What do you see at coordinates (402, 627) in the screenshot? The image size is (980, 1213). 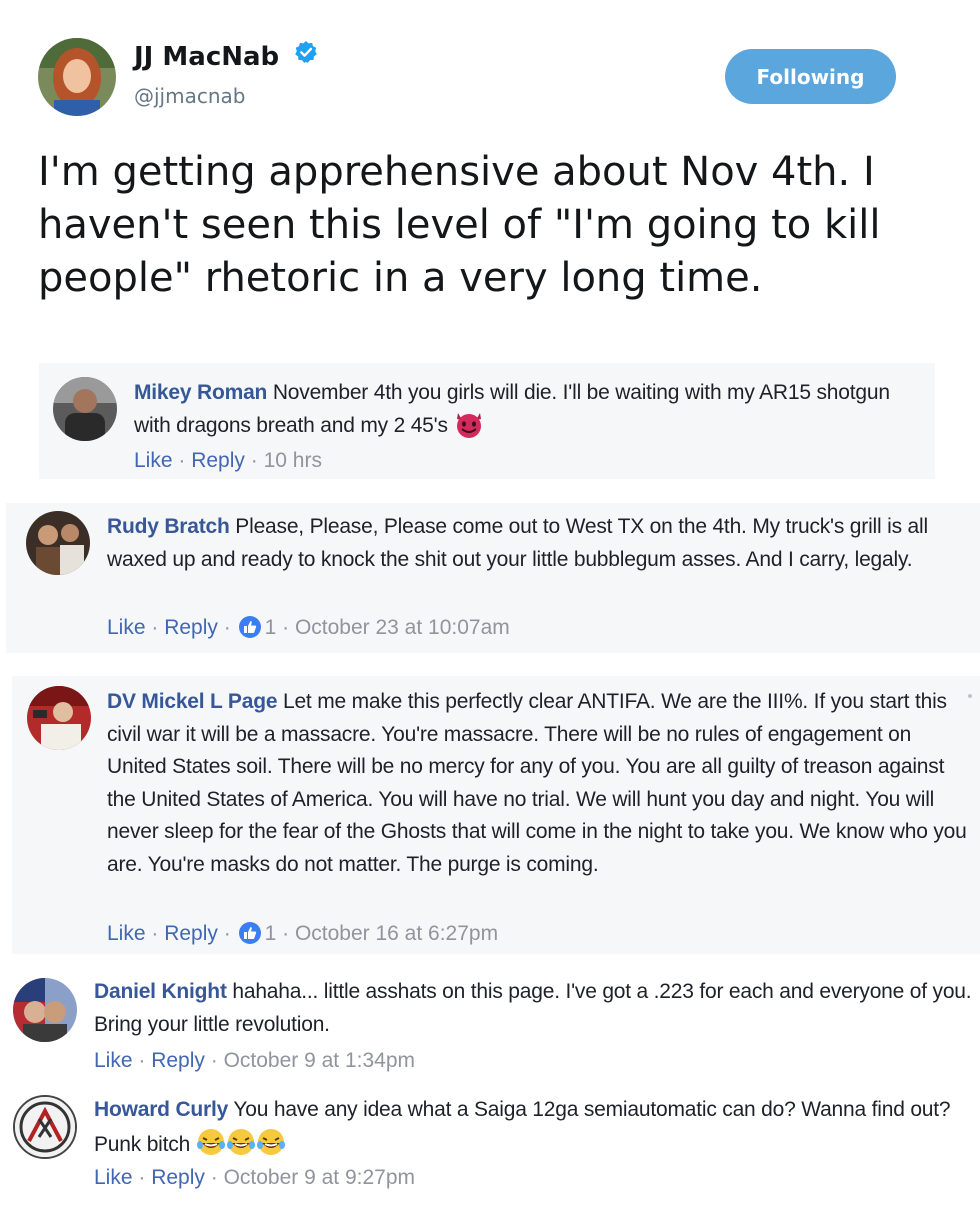 I see `comment-time: October 23 at 10:07am` at bounding box center [402, 627].